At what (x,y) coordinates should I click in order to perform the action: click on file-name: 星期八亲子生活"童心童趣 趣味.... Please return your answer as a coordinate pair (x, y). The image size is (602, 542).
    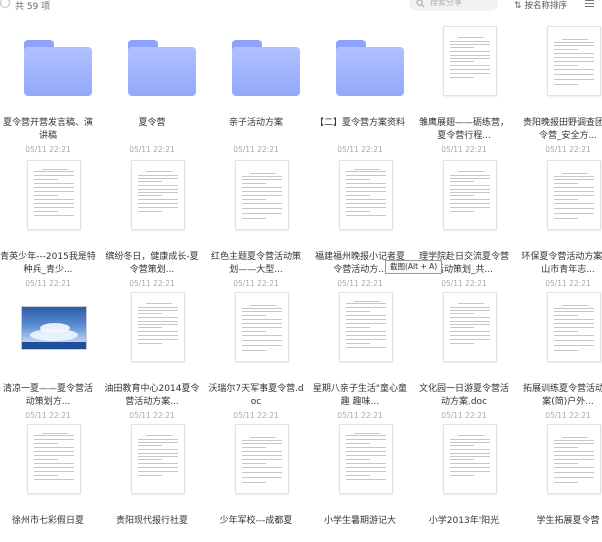
    Looking at the image, I should click on (360, 396).